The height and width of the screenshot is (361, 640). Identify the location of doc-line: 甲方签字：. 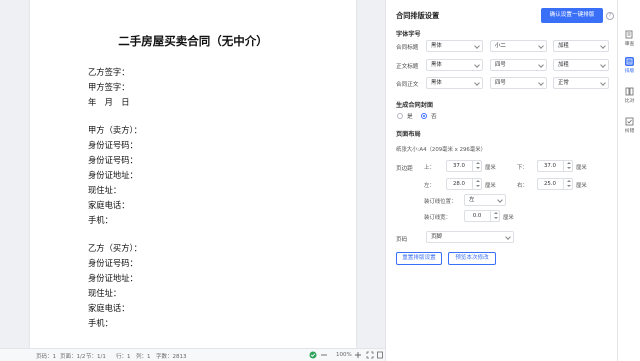
(109, 87).